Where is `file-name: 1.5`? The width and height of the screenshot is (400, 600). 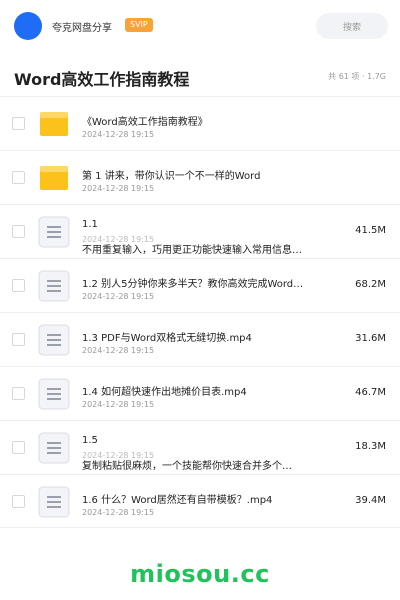
file-name: 1.5 is located at coordinates (90, 440).